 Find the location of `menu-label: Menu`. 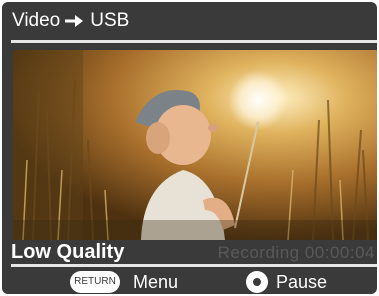

menu-label: Menu is located at coordinates (156, 282).